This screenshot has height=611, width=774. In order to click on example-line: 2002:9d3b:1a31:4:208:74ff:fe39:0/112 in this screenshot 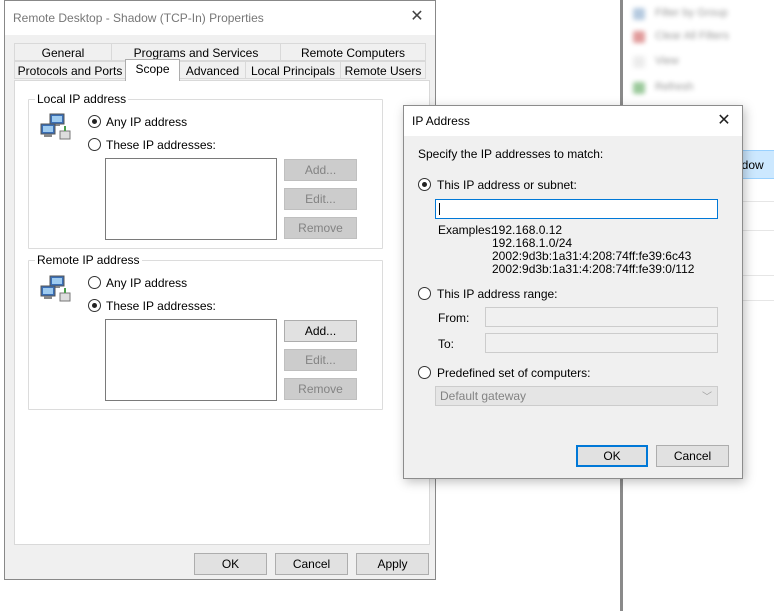, I will do `click(593, 269)`.